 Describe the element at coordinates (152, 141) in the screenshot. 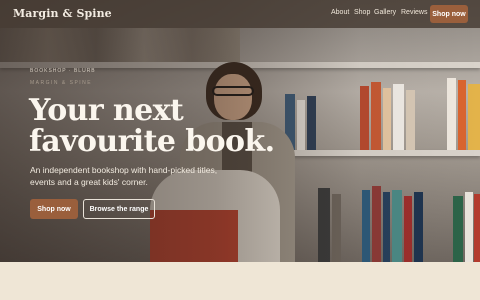

I see `hero-headline-line2: favourite book.` at that location.